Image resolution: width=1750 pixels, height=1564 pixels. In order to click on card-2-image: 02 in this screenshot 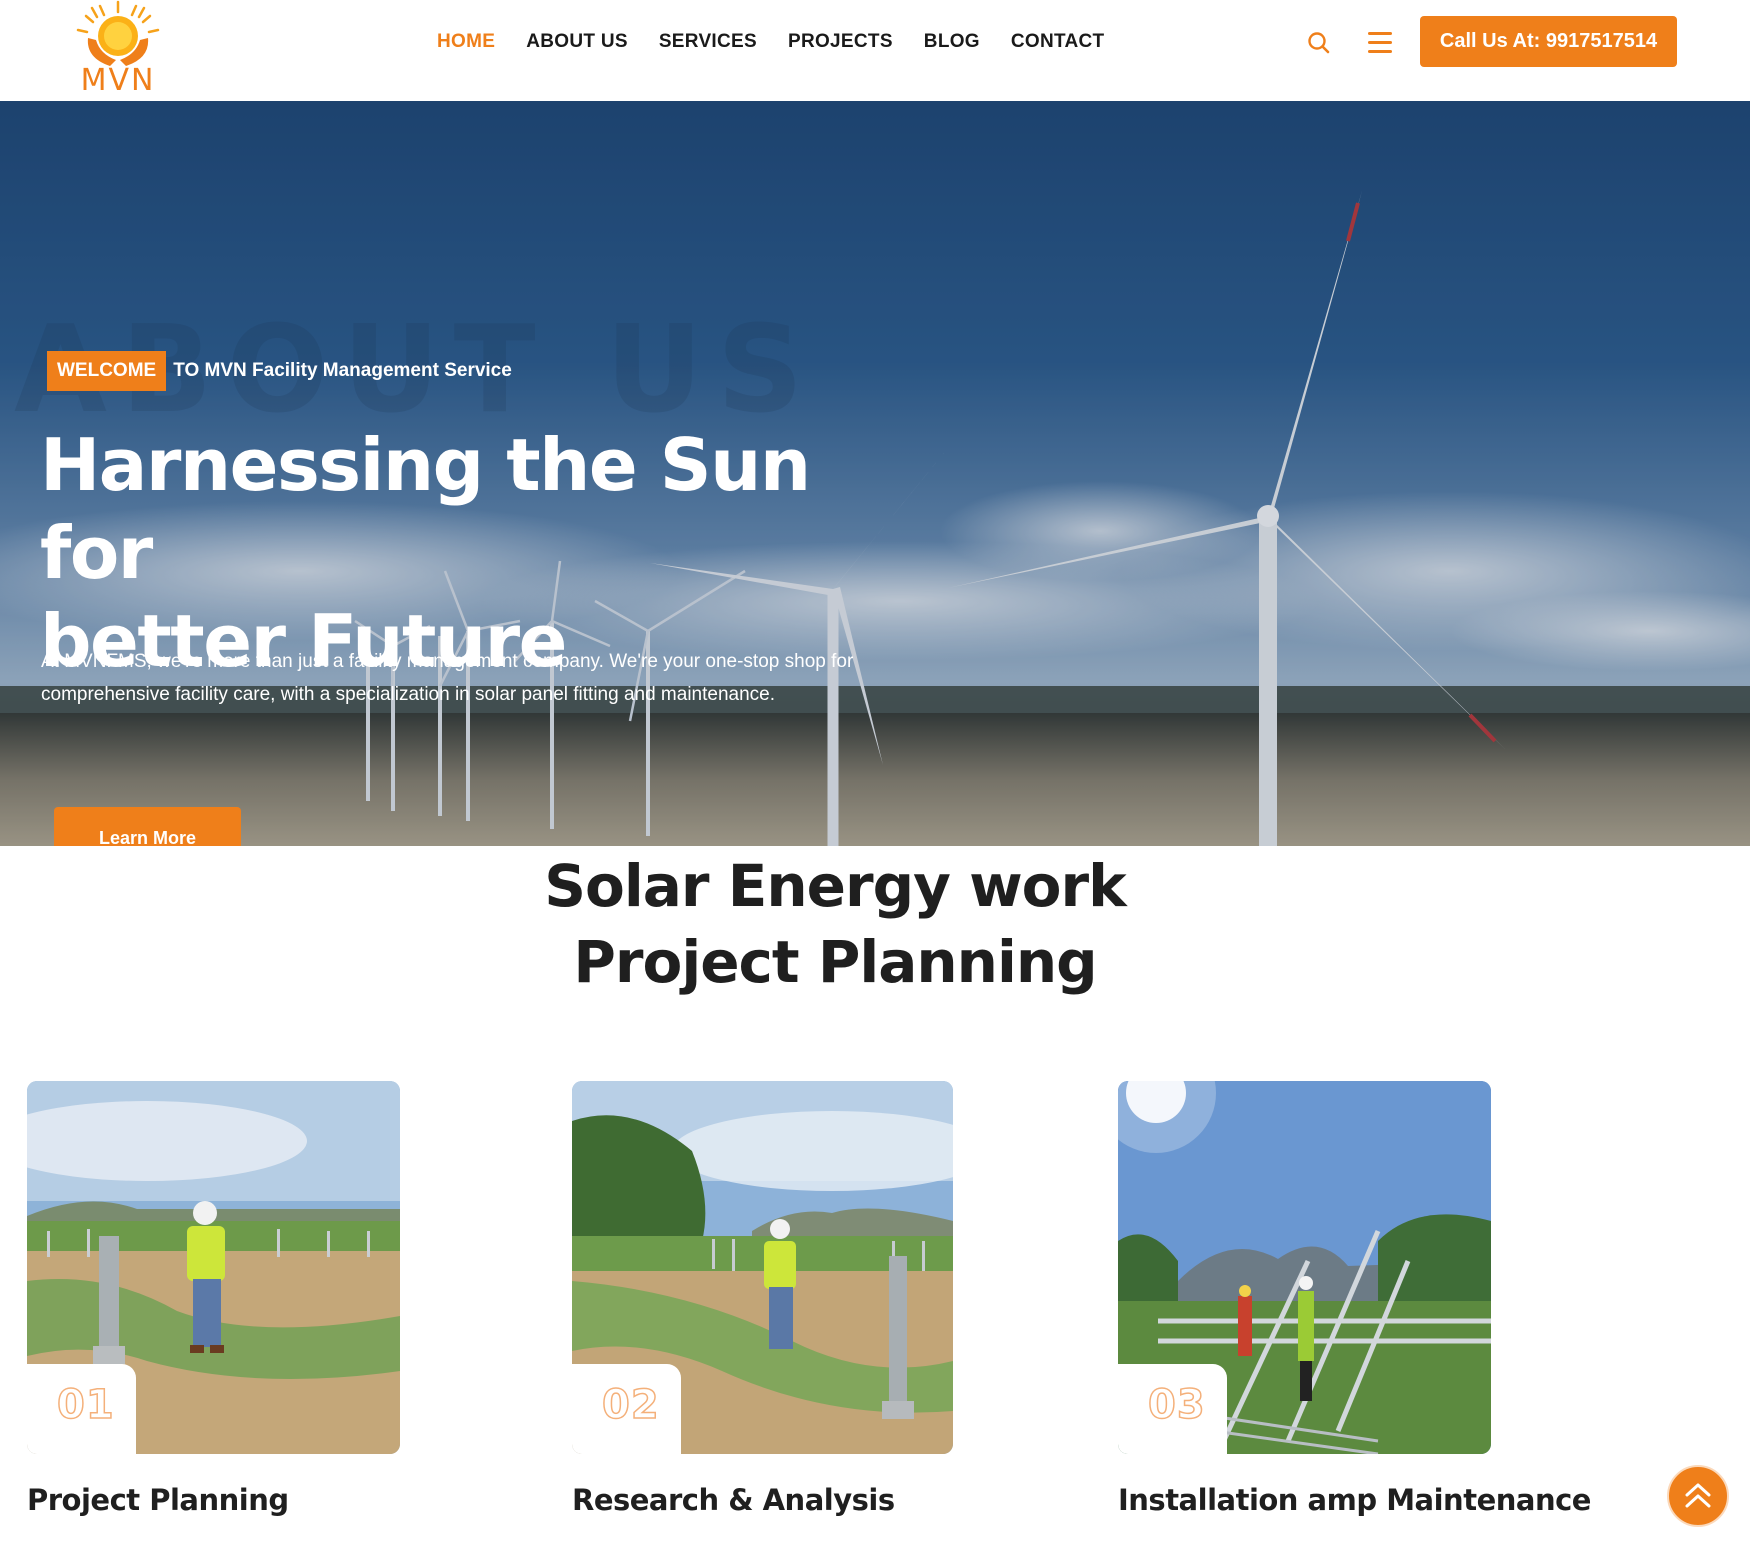, I will do `click(762, 1267)`.